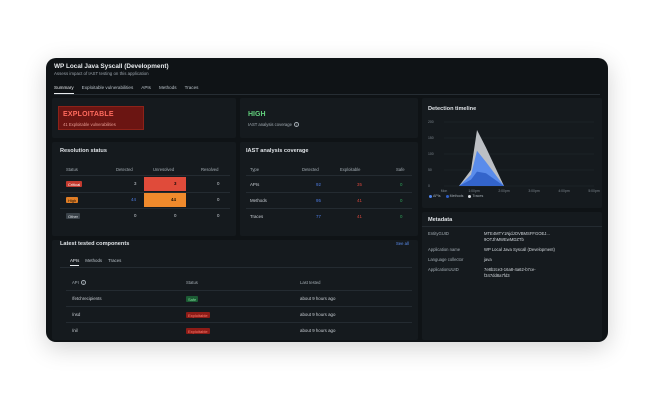  I want to click on x-tick-label: 2:00pm, so click(503, 191).